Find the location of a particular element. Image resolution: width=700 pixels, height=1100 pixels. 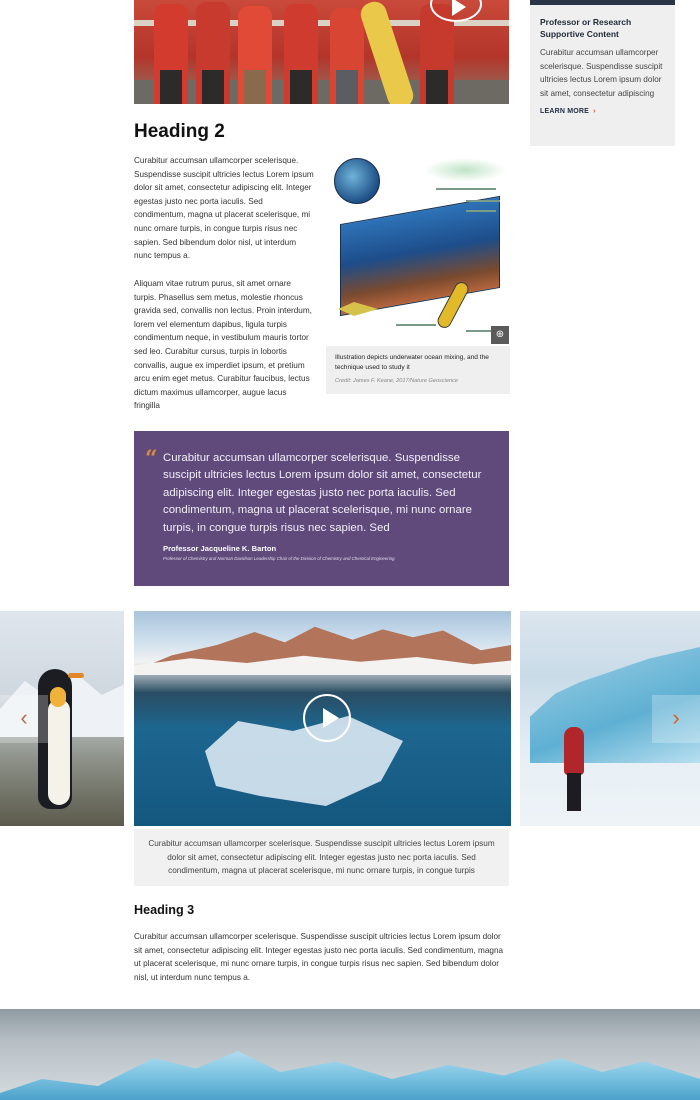

learn-more-link: LEARN MORE › is located at coordinates (602, 111).